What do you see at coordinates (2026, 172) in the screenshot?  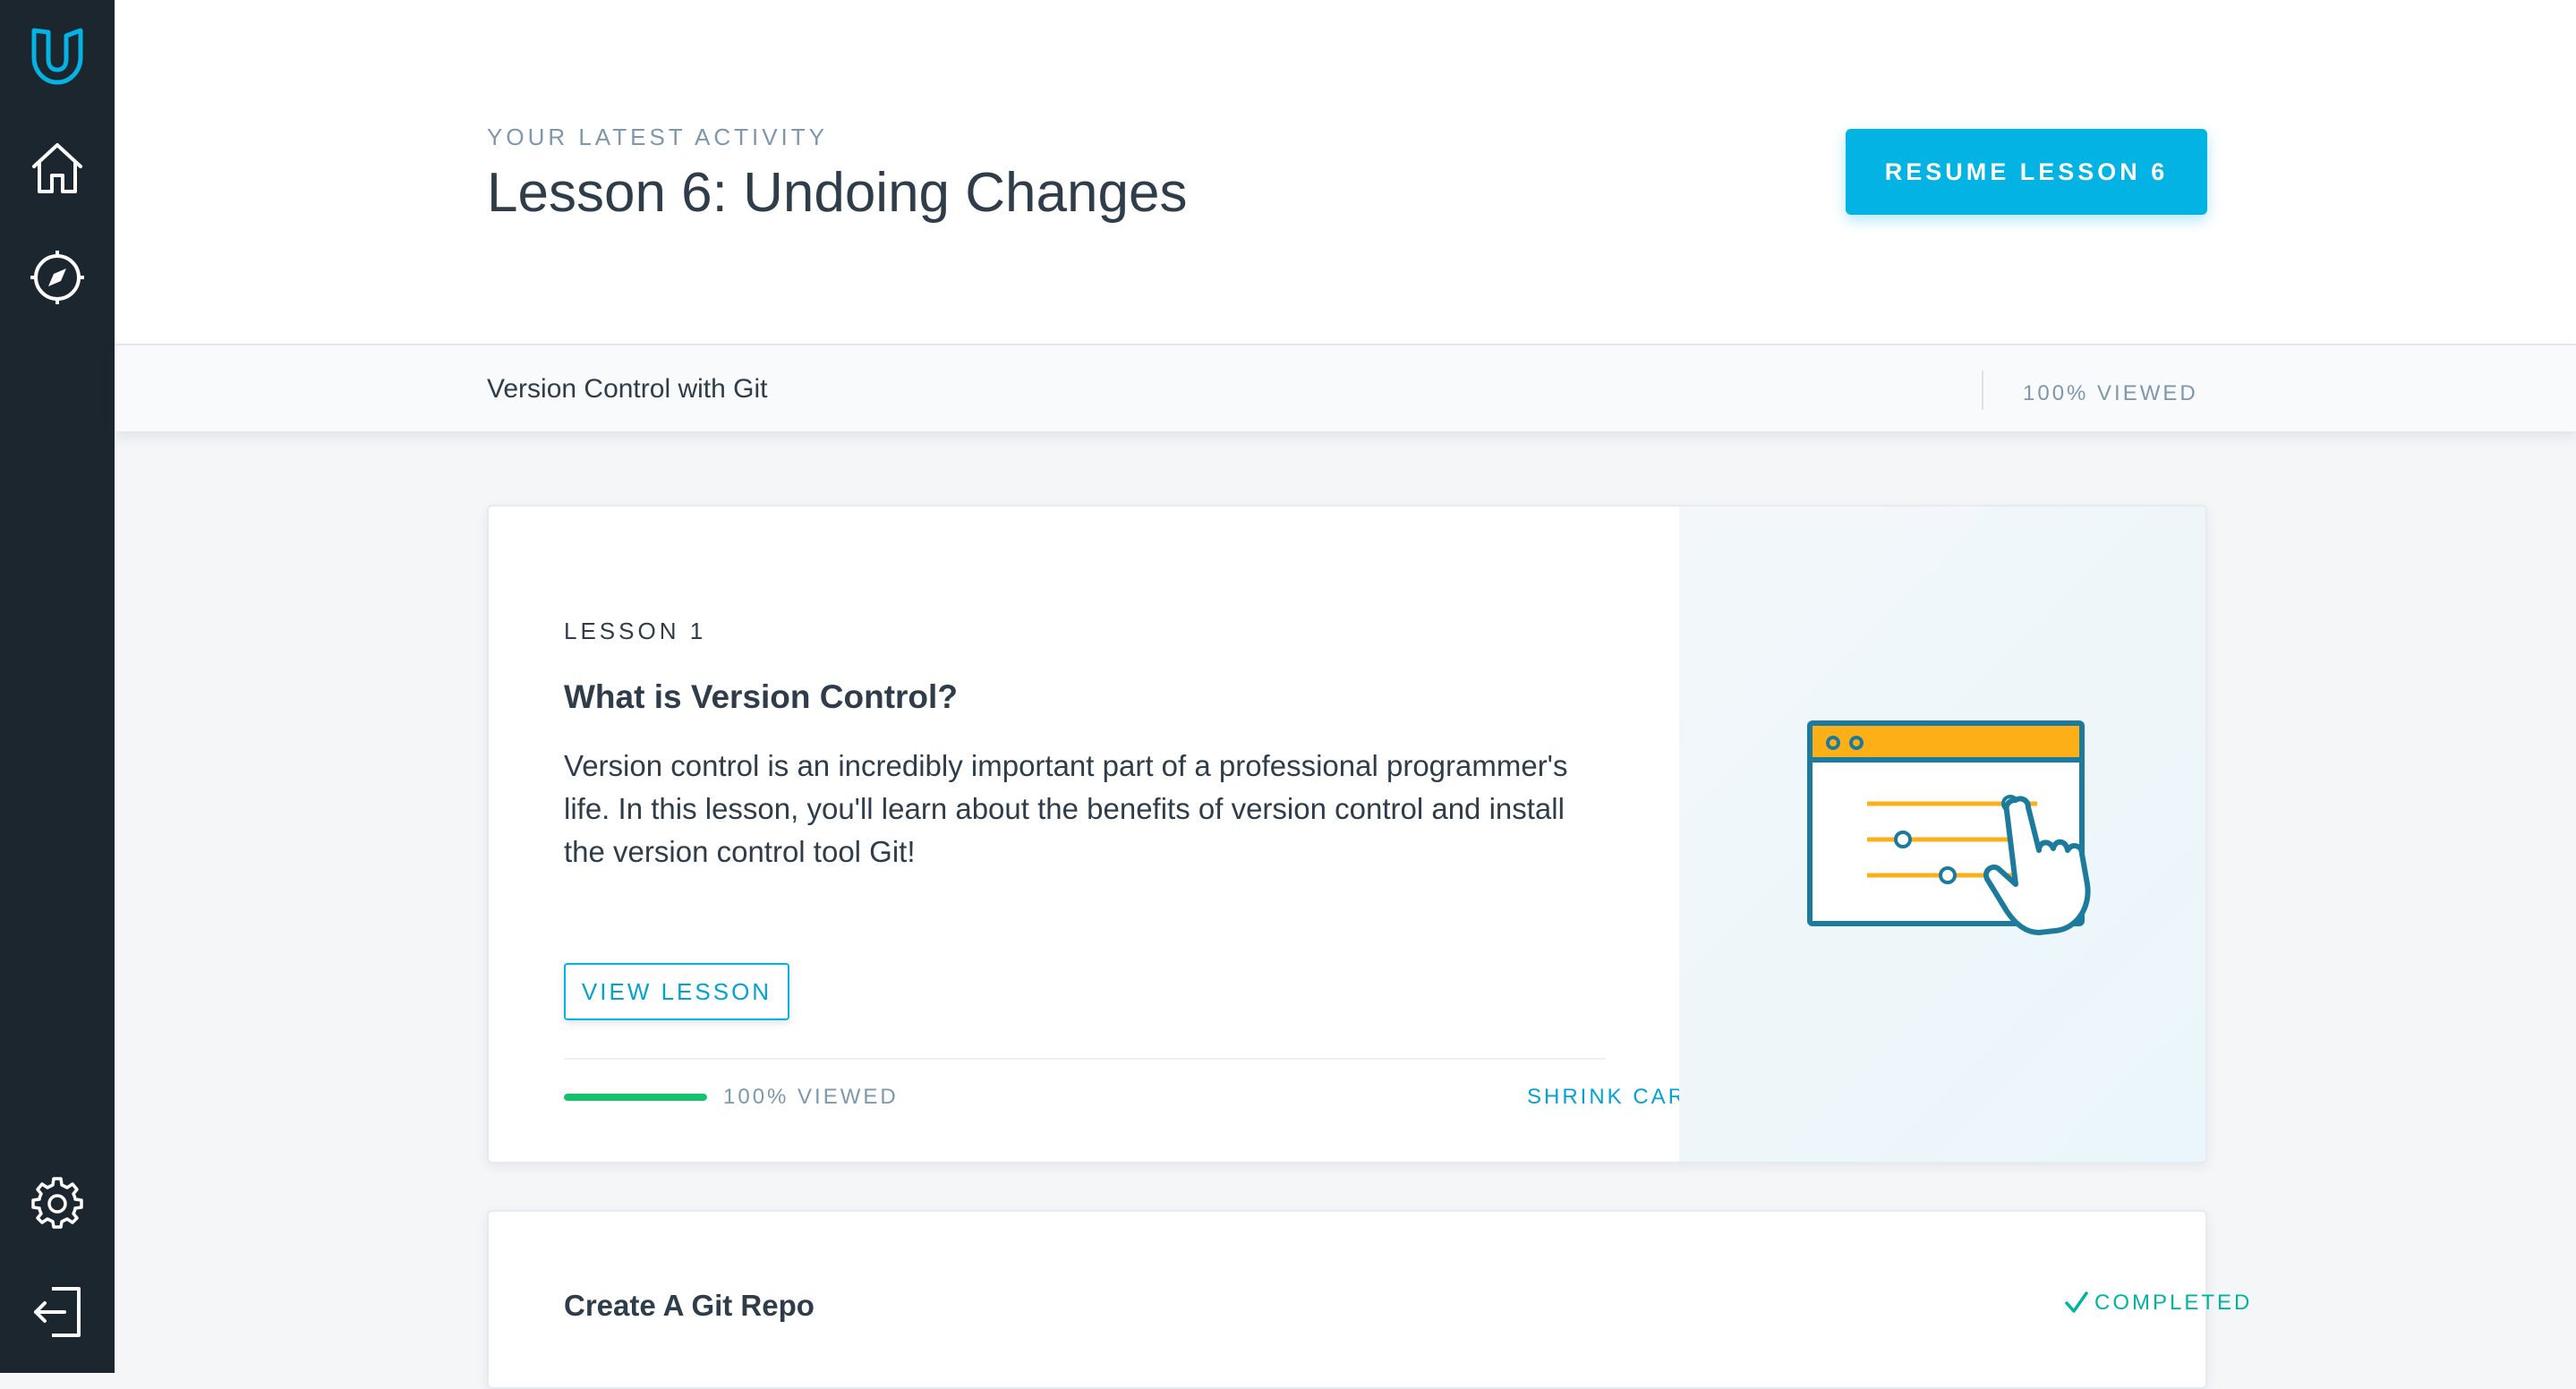 I see `resume-lesson-button: RESUME LESSON 6` at bounding box center [2026, 172].